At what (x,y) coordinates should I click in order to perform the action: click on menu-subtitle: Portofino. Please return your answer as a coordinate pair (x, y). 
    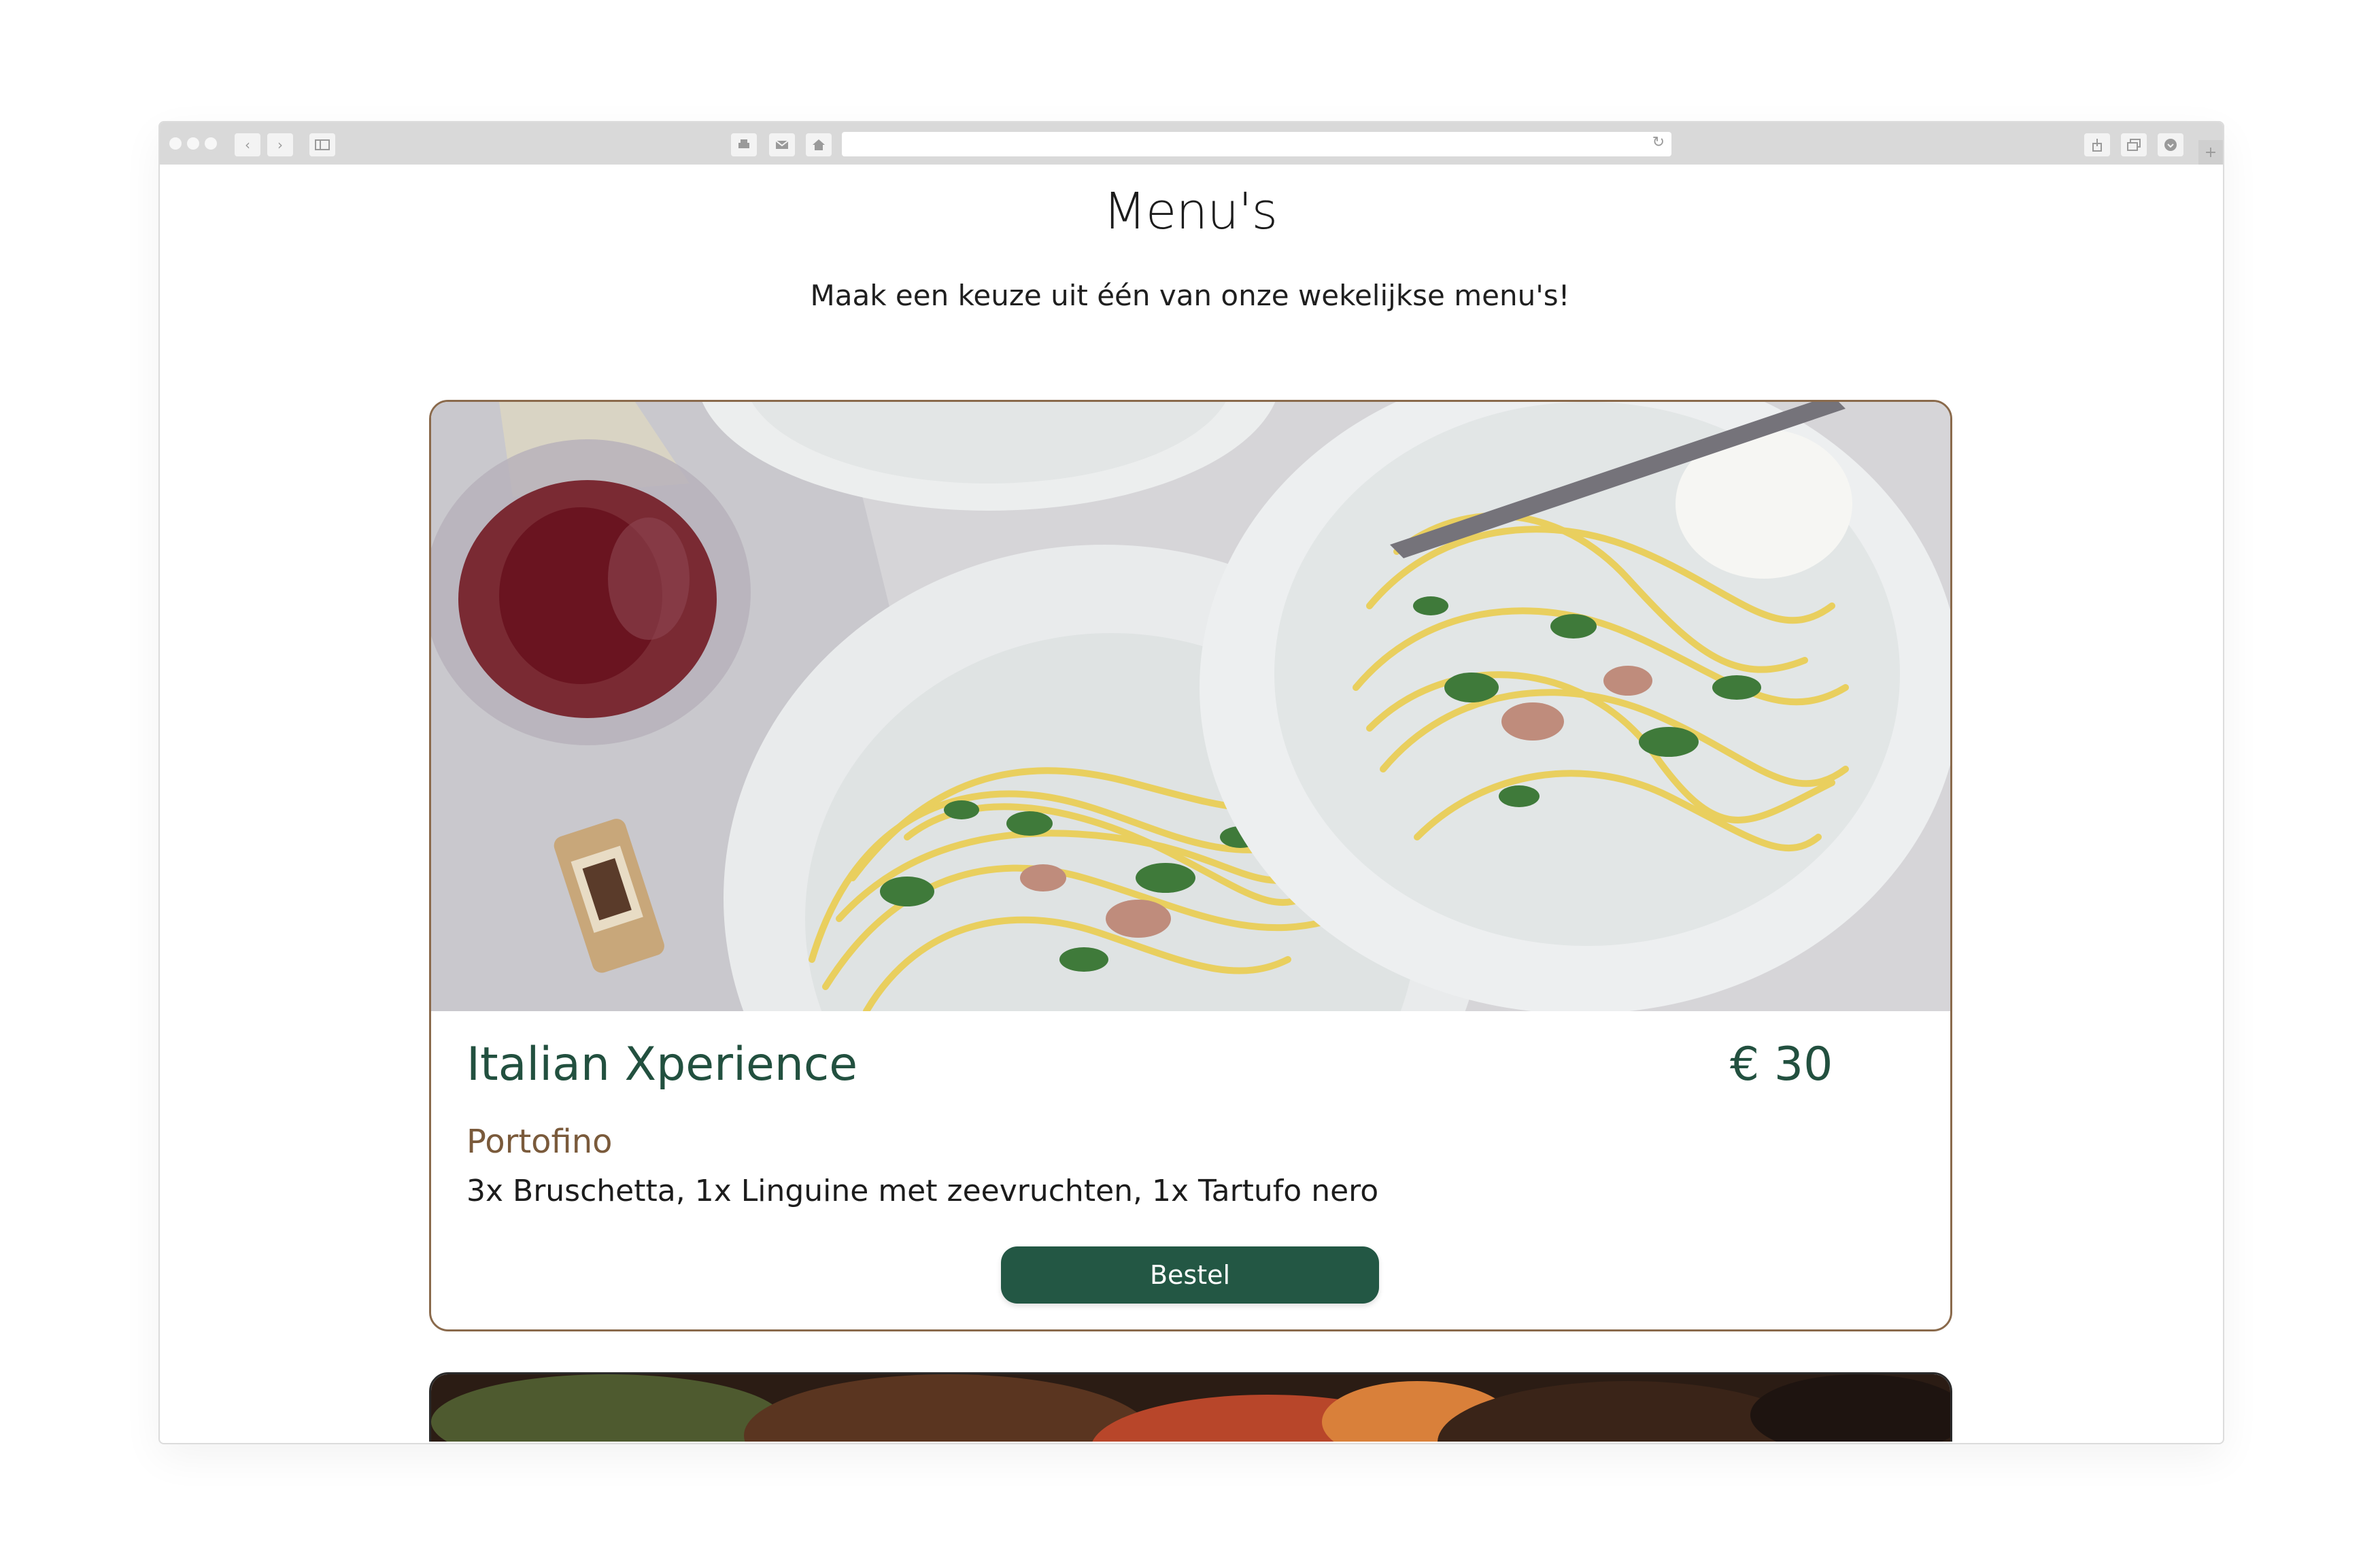
    Looking at the image, I should click on (540, 1142).